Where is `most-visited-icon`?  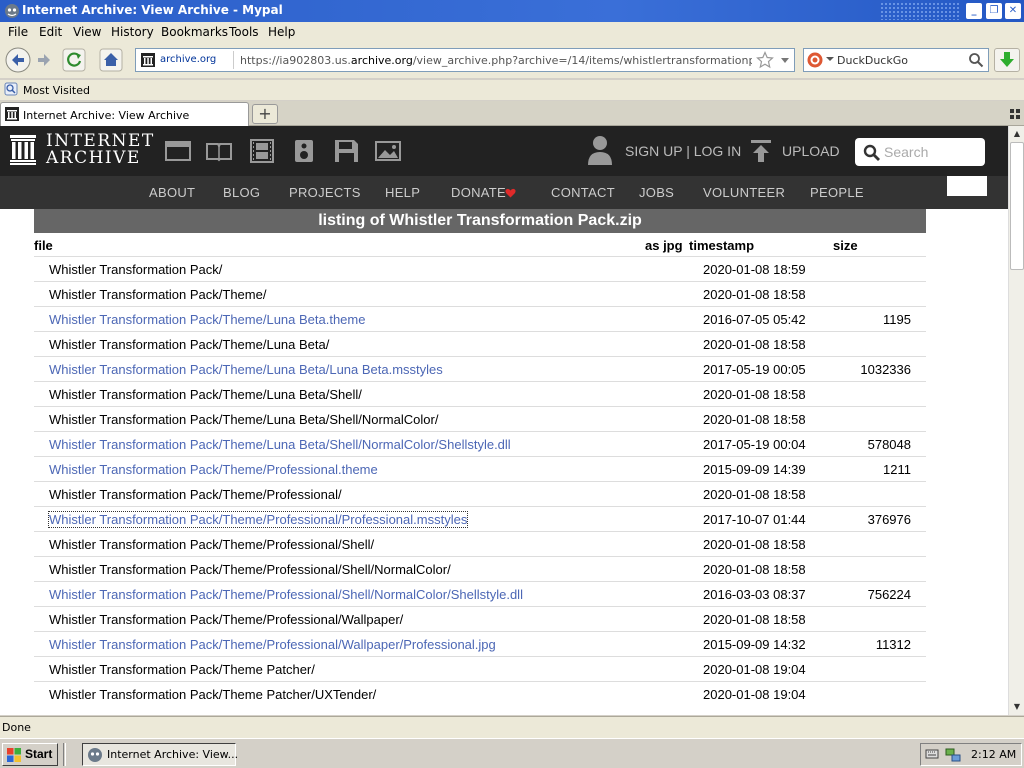 most-visited-icon is located at coordinates (11, 89).